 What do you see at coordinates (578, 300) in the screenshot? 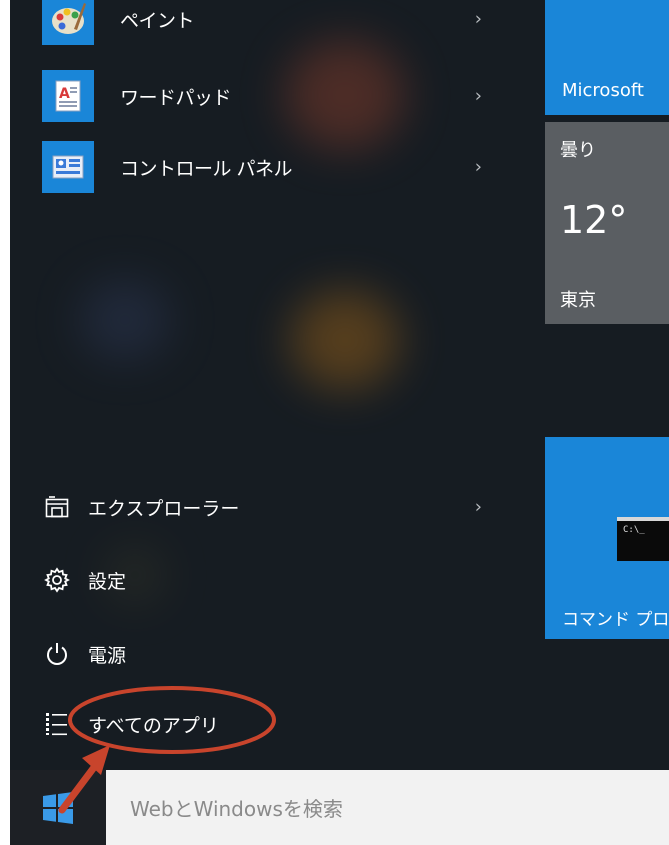
I see `weather-city: 東京` at bounding box center [578, 300].